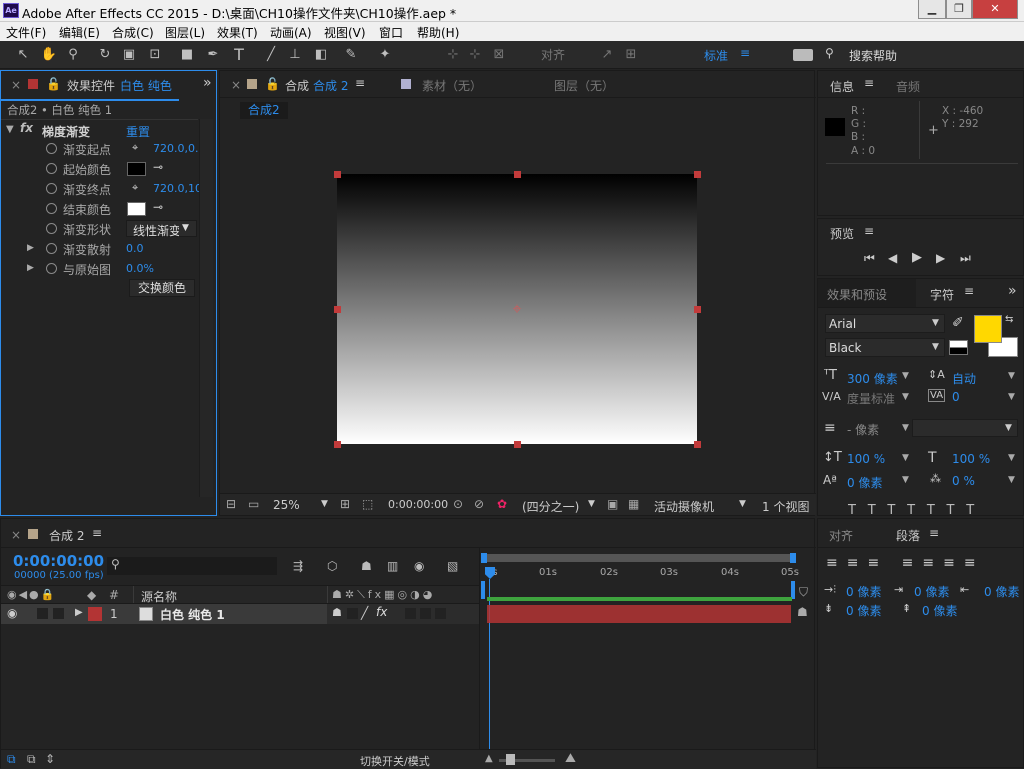 The height and width of the screenshot is (769, 1024). I want to click on kerning-value: 度量标准, so click(871, 398).